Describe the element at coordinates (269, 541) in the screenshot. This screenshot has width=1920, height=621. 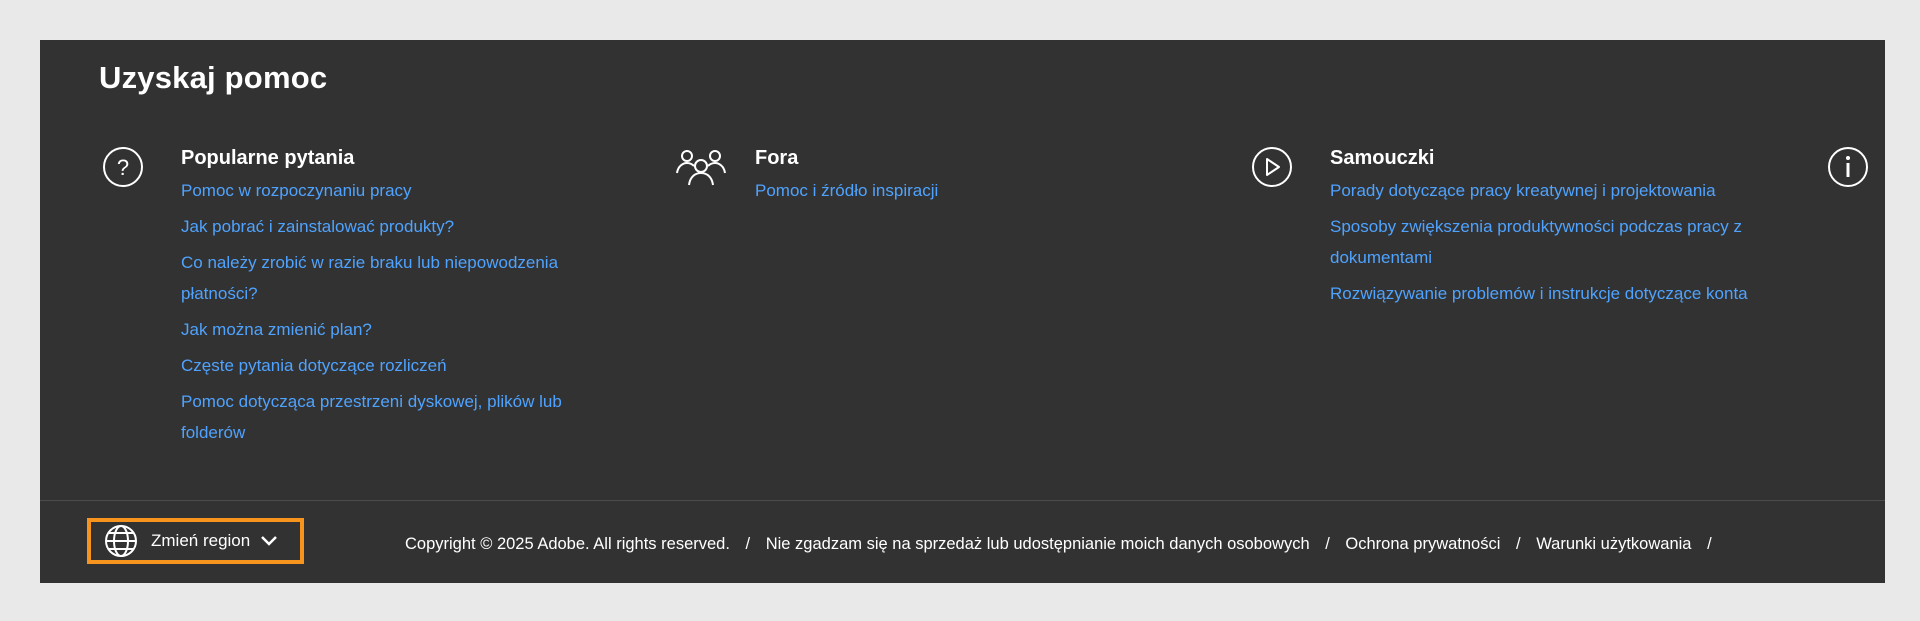
I see `chevron-down-icon` at that location.